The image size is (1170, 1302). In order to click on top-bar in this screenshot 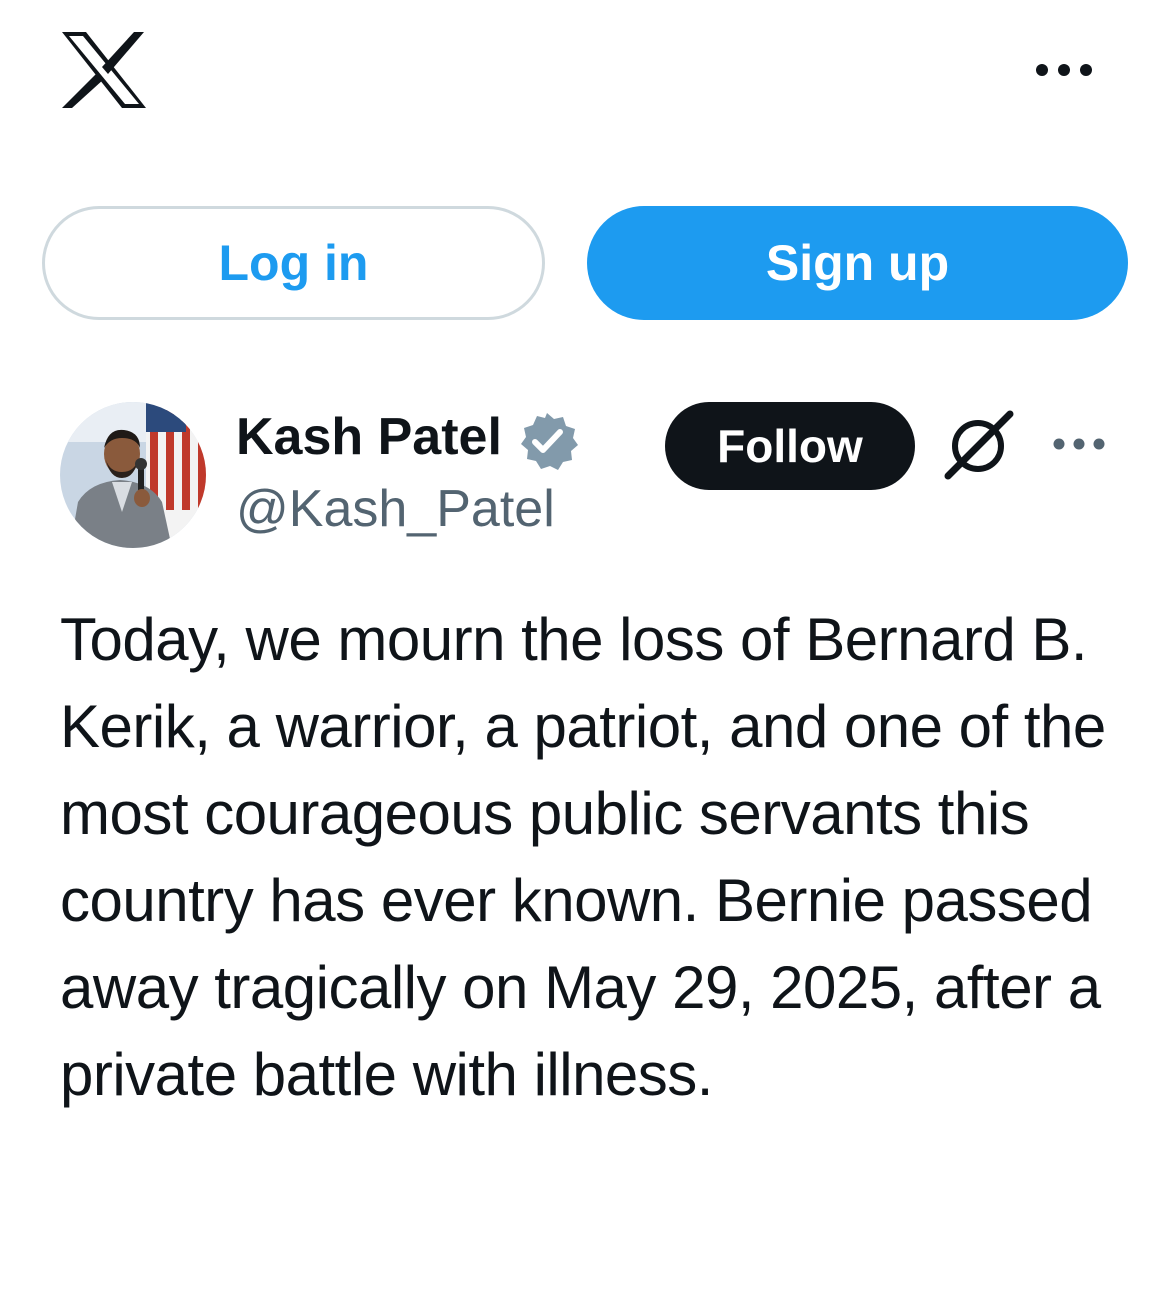, I will do `click(585, 70)`.